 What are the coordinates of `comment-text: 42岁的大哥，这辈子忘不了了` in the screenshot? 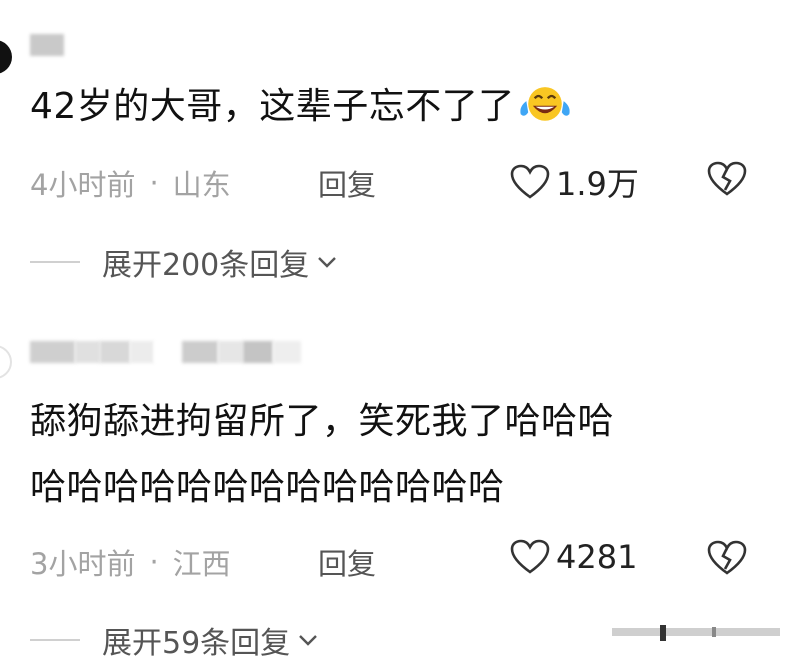 It's located at (301, 105).